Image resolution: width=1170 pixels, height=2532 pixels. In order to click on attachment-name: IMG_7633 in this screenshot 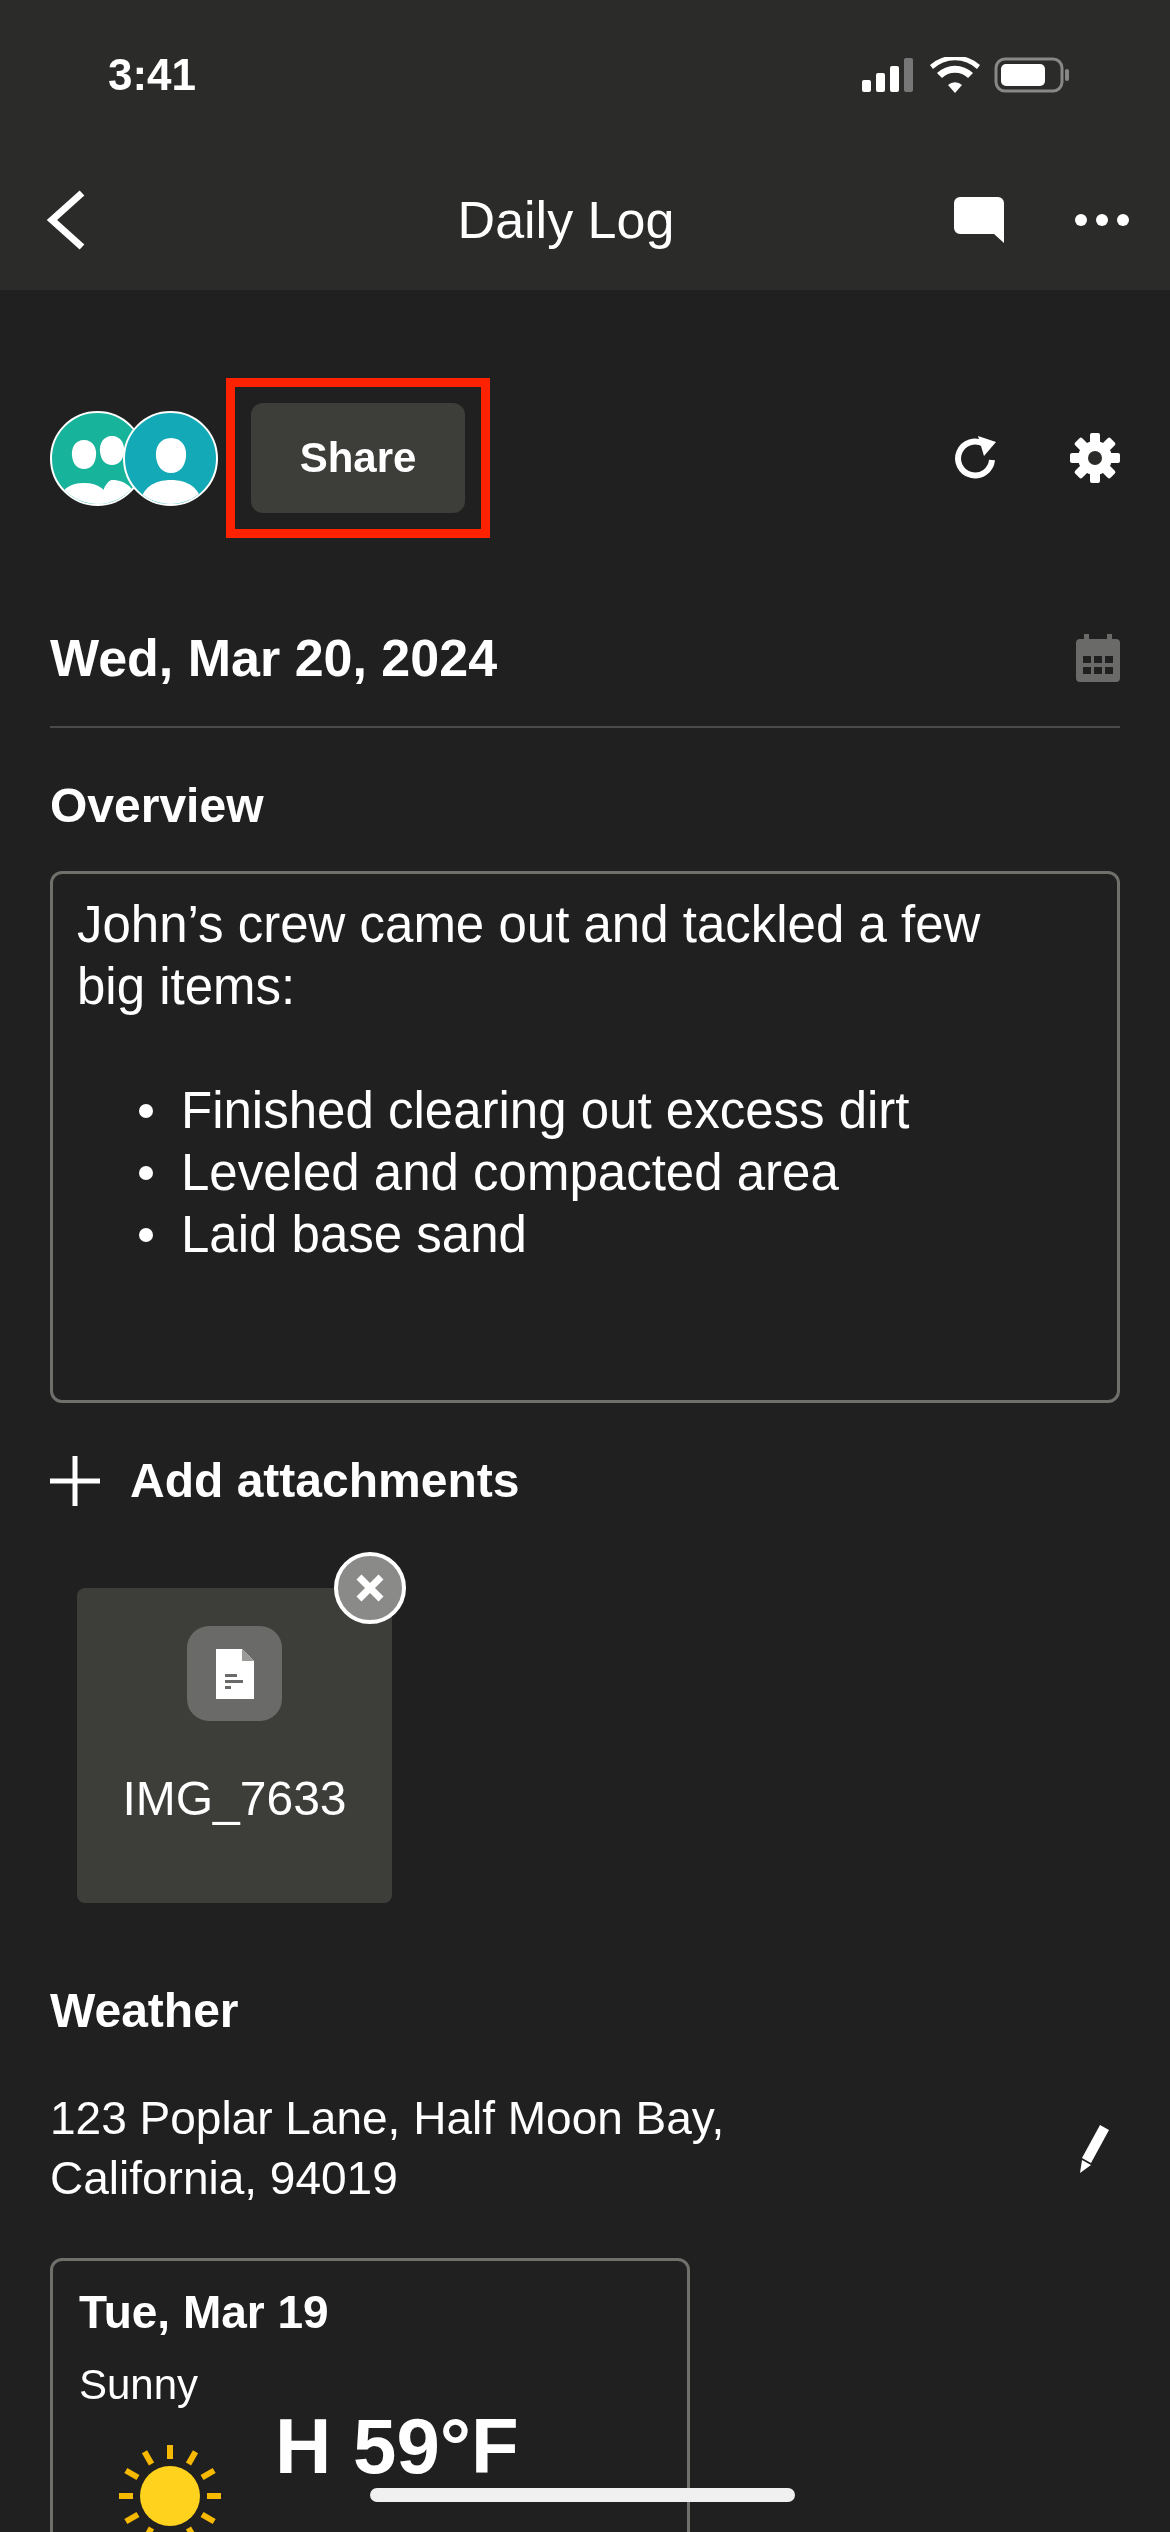, I will do `click(234, 1798)`.